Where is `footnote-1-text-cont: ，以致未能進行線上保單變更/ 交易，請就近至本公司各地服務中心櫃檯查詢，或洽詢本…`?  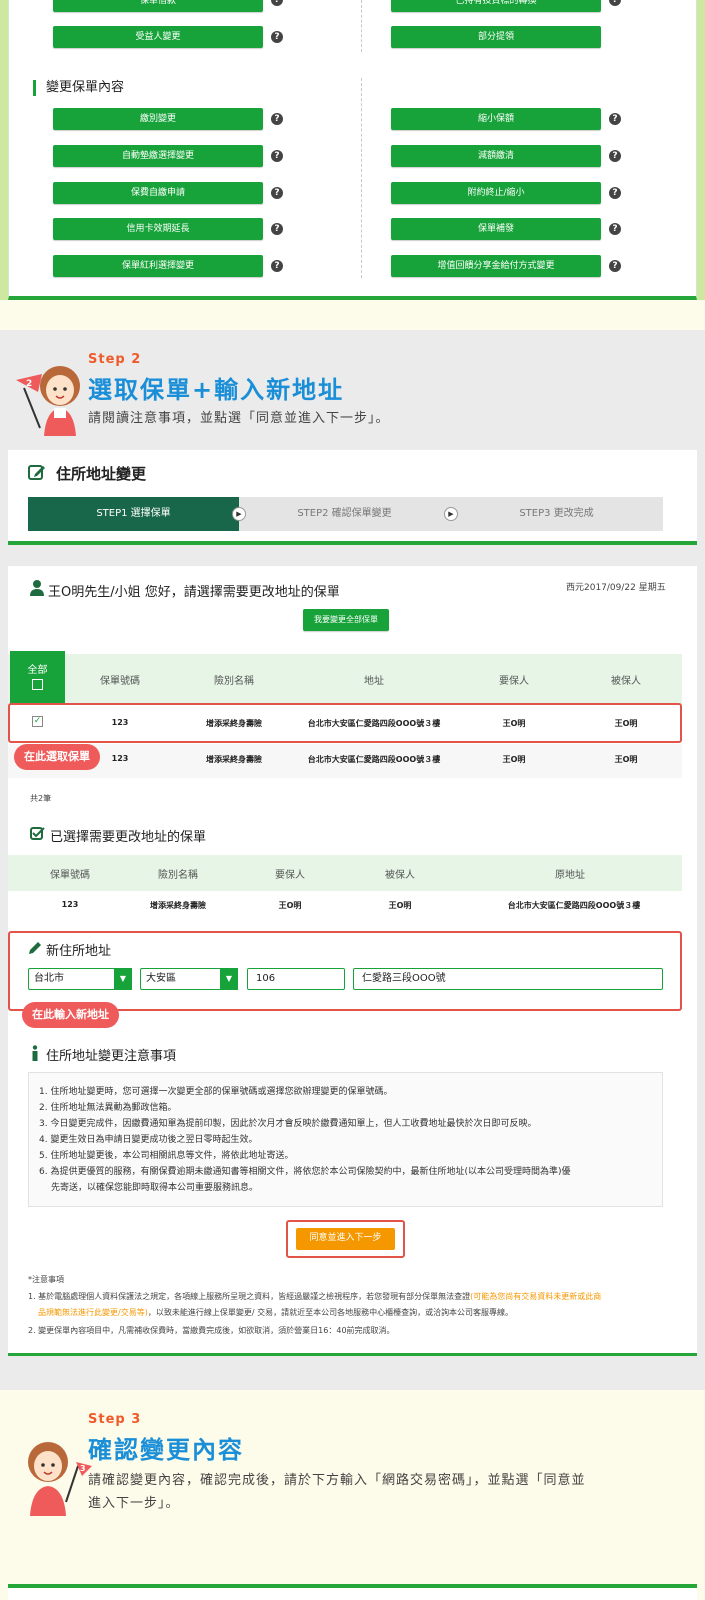 footnote-1-text-cont: ，以致未能進行線上保單變更/ 交易，請就近至本公司各地服務中心櫃檯查詢，或洽詢本… is located at coordinates (330, 1312).